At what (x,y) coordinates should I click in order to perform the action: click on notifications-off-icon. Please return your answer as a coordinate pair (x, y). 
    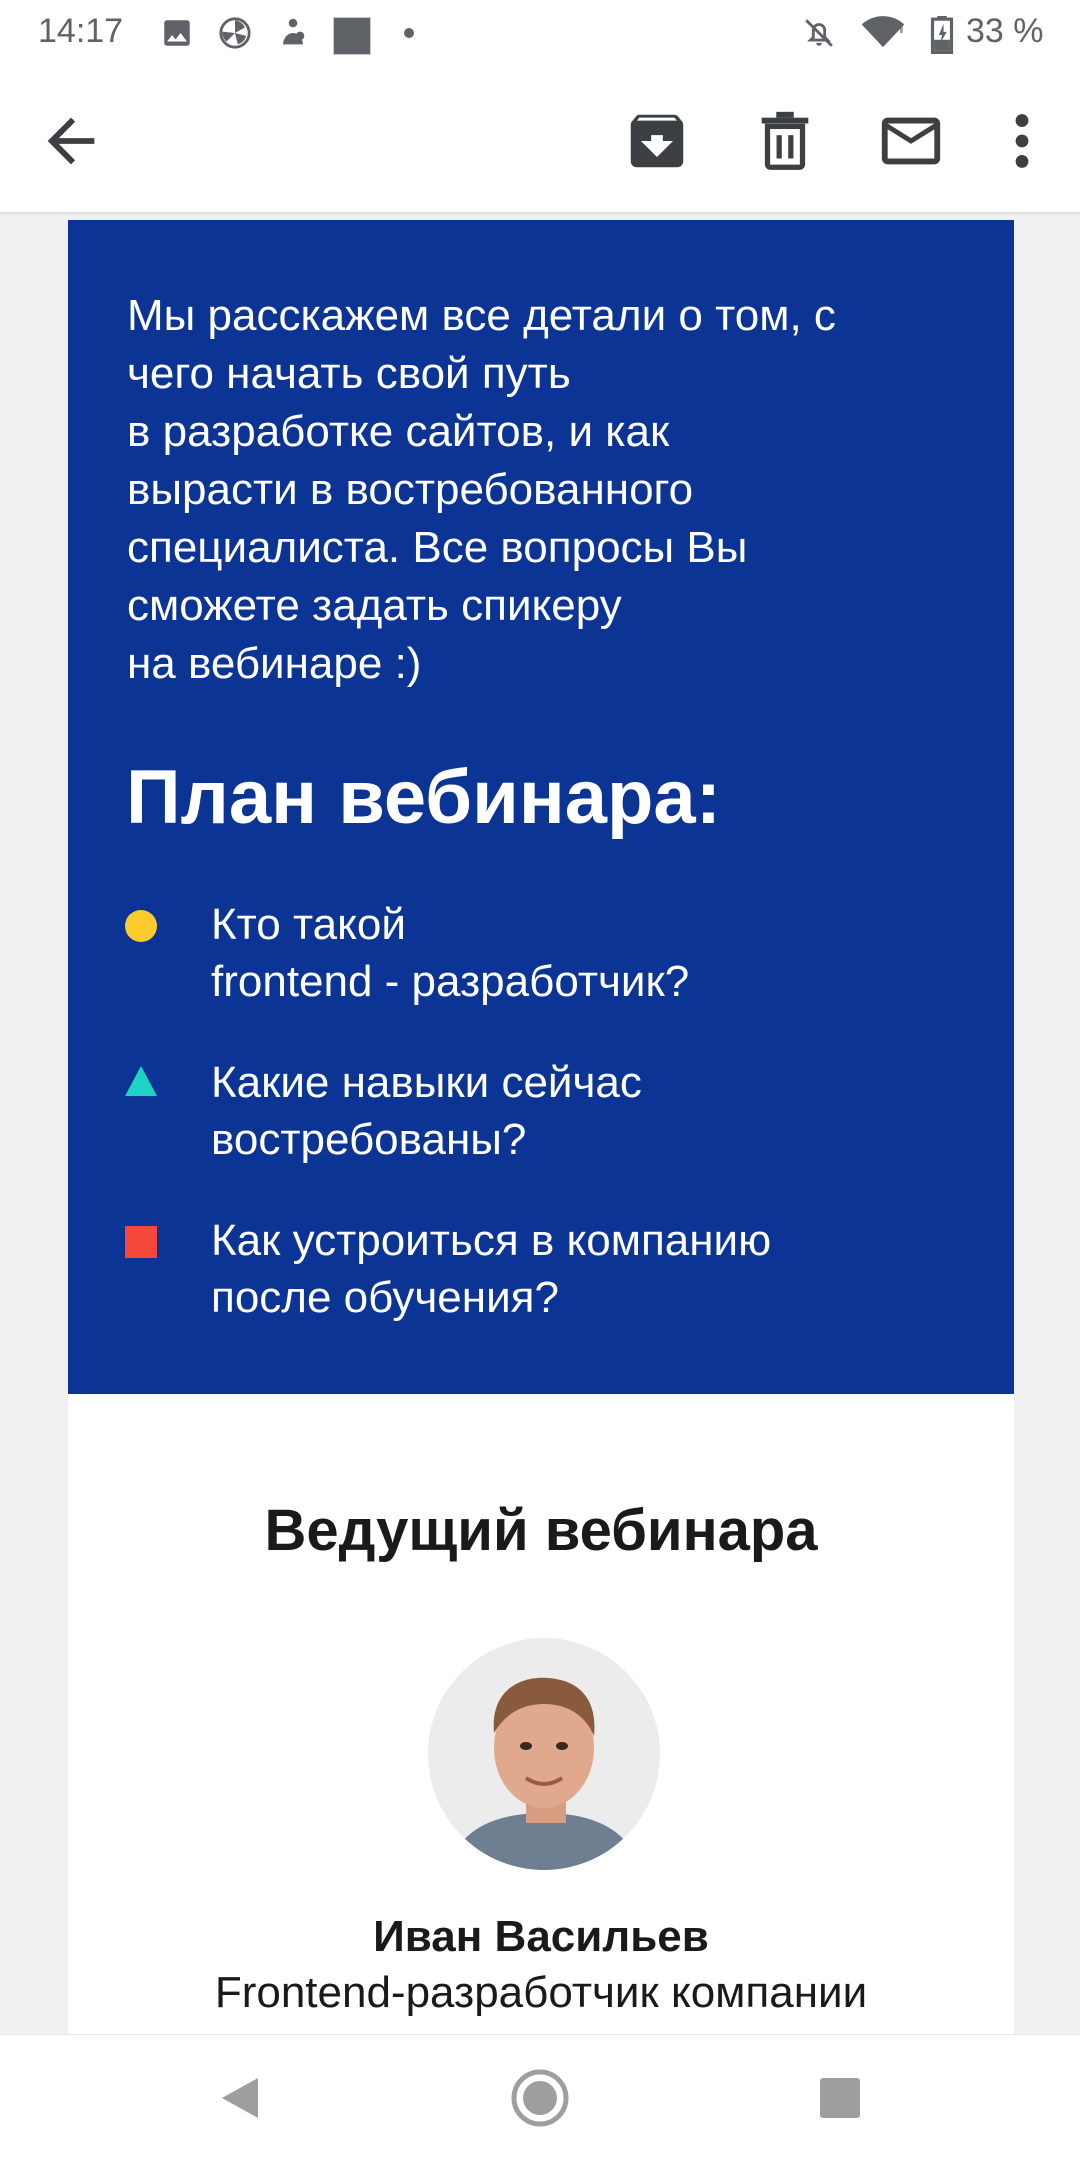
    Looking at the image, I should click on (819, 33).